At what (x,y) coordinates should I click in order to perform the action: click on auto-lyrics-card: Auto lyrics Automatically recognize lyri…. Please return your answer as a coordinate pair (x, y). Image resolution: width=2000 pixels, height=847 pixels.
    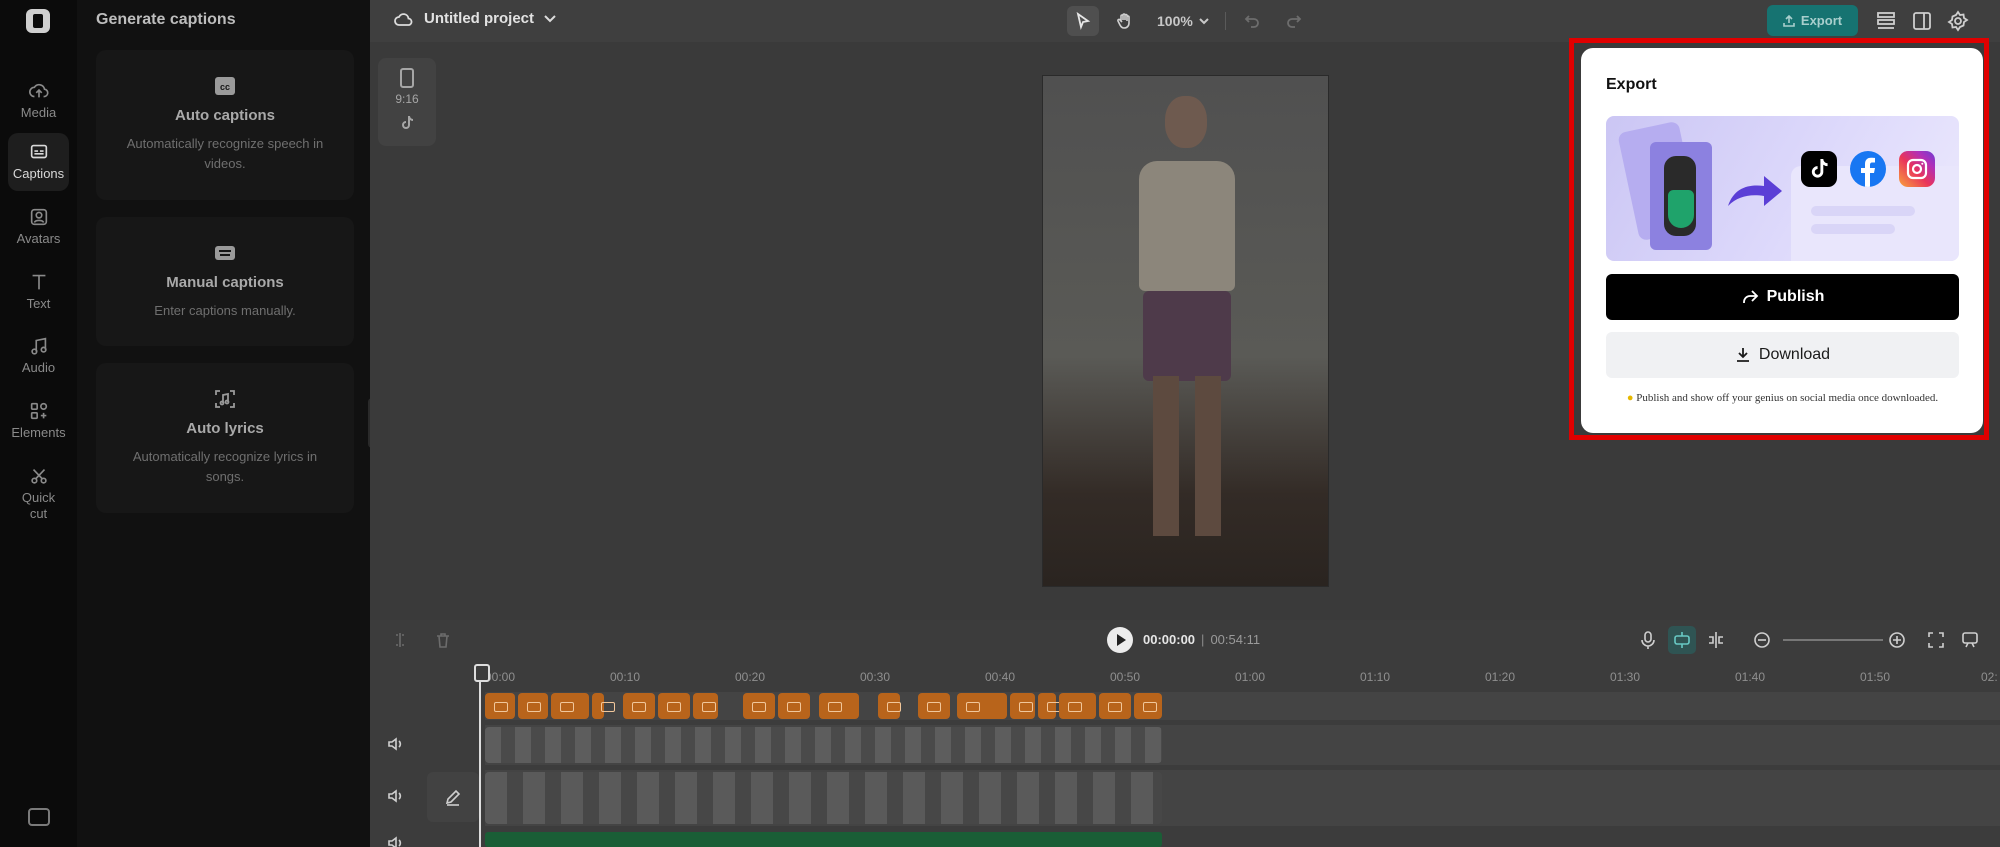
    Looking at the image, I should click on (225, 438).